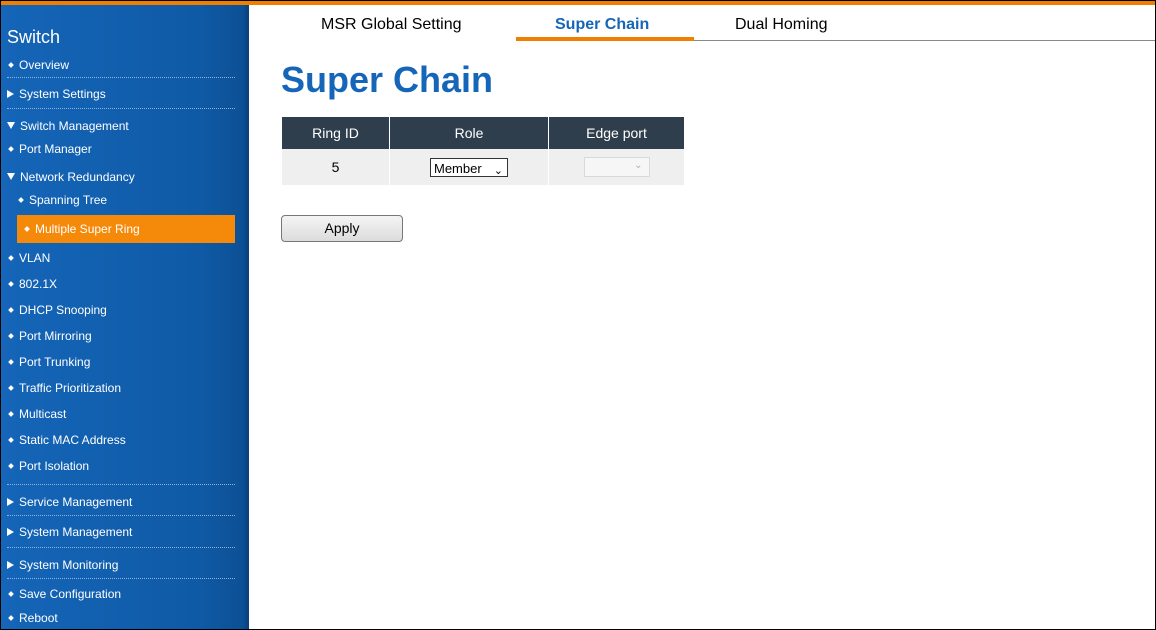 The height and width of the screenshot is (630, 1156). I want to click on sidebar-item-label: System Settings, so click(62, 94).